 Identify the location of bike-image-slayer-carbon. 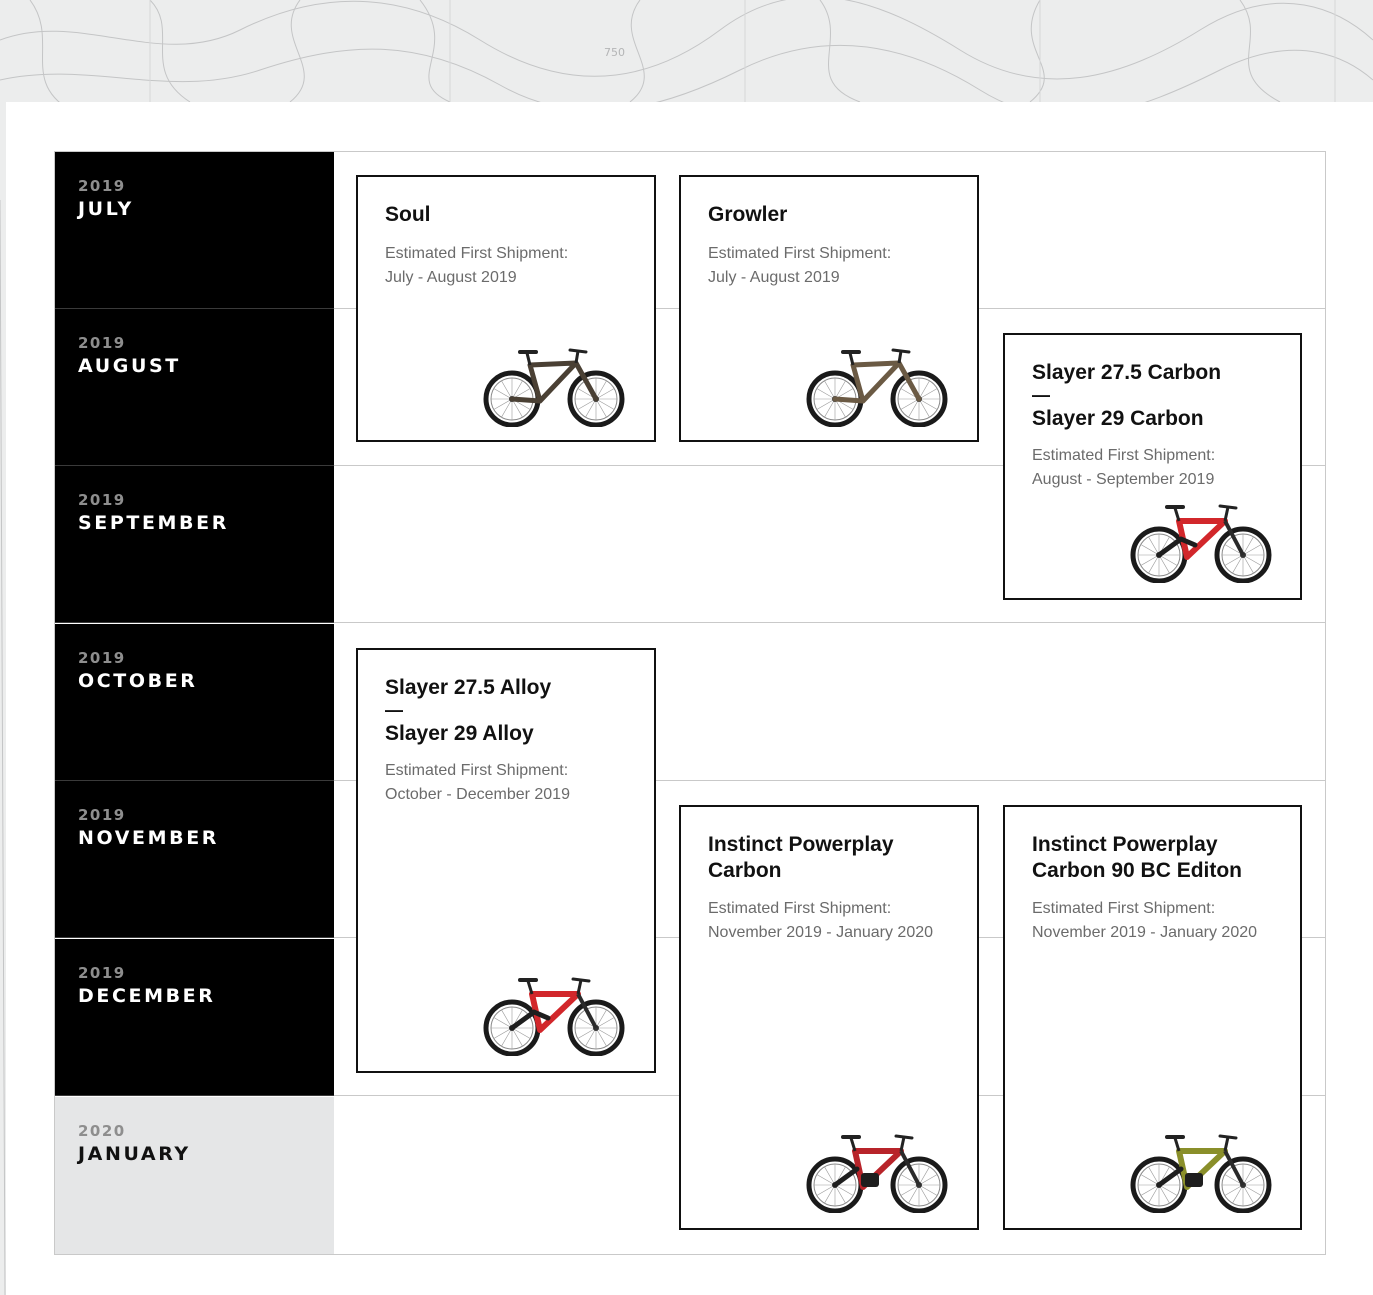
(1201, 543).